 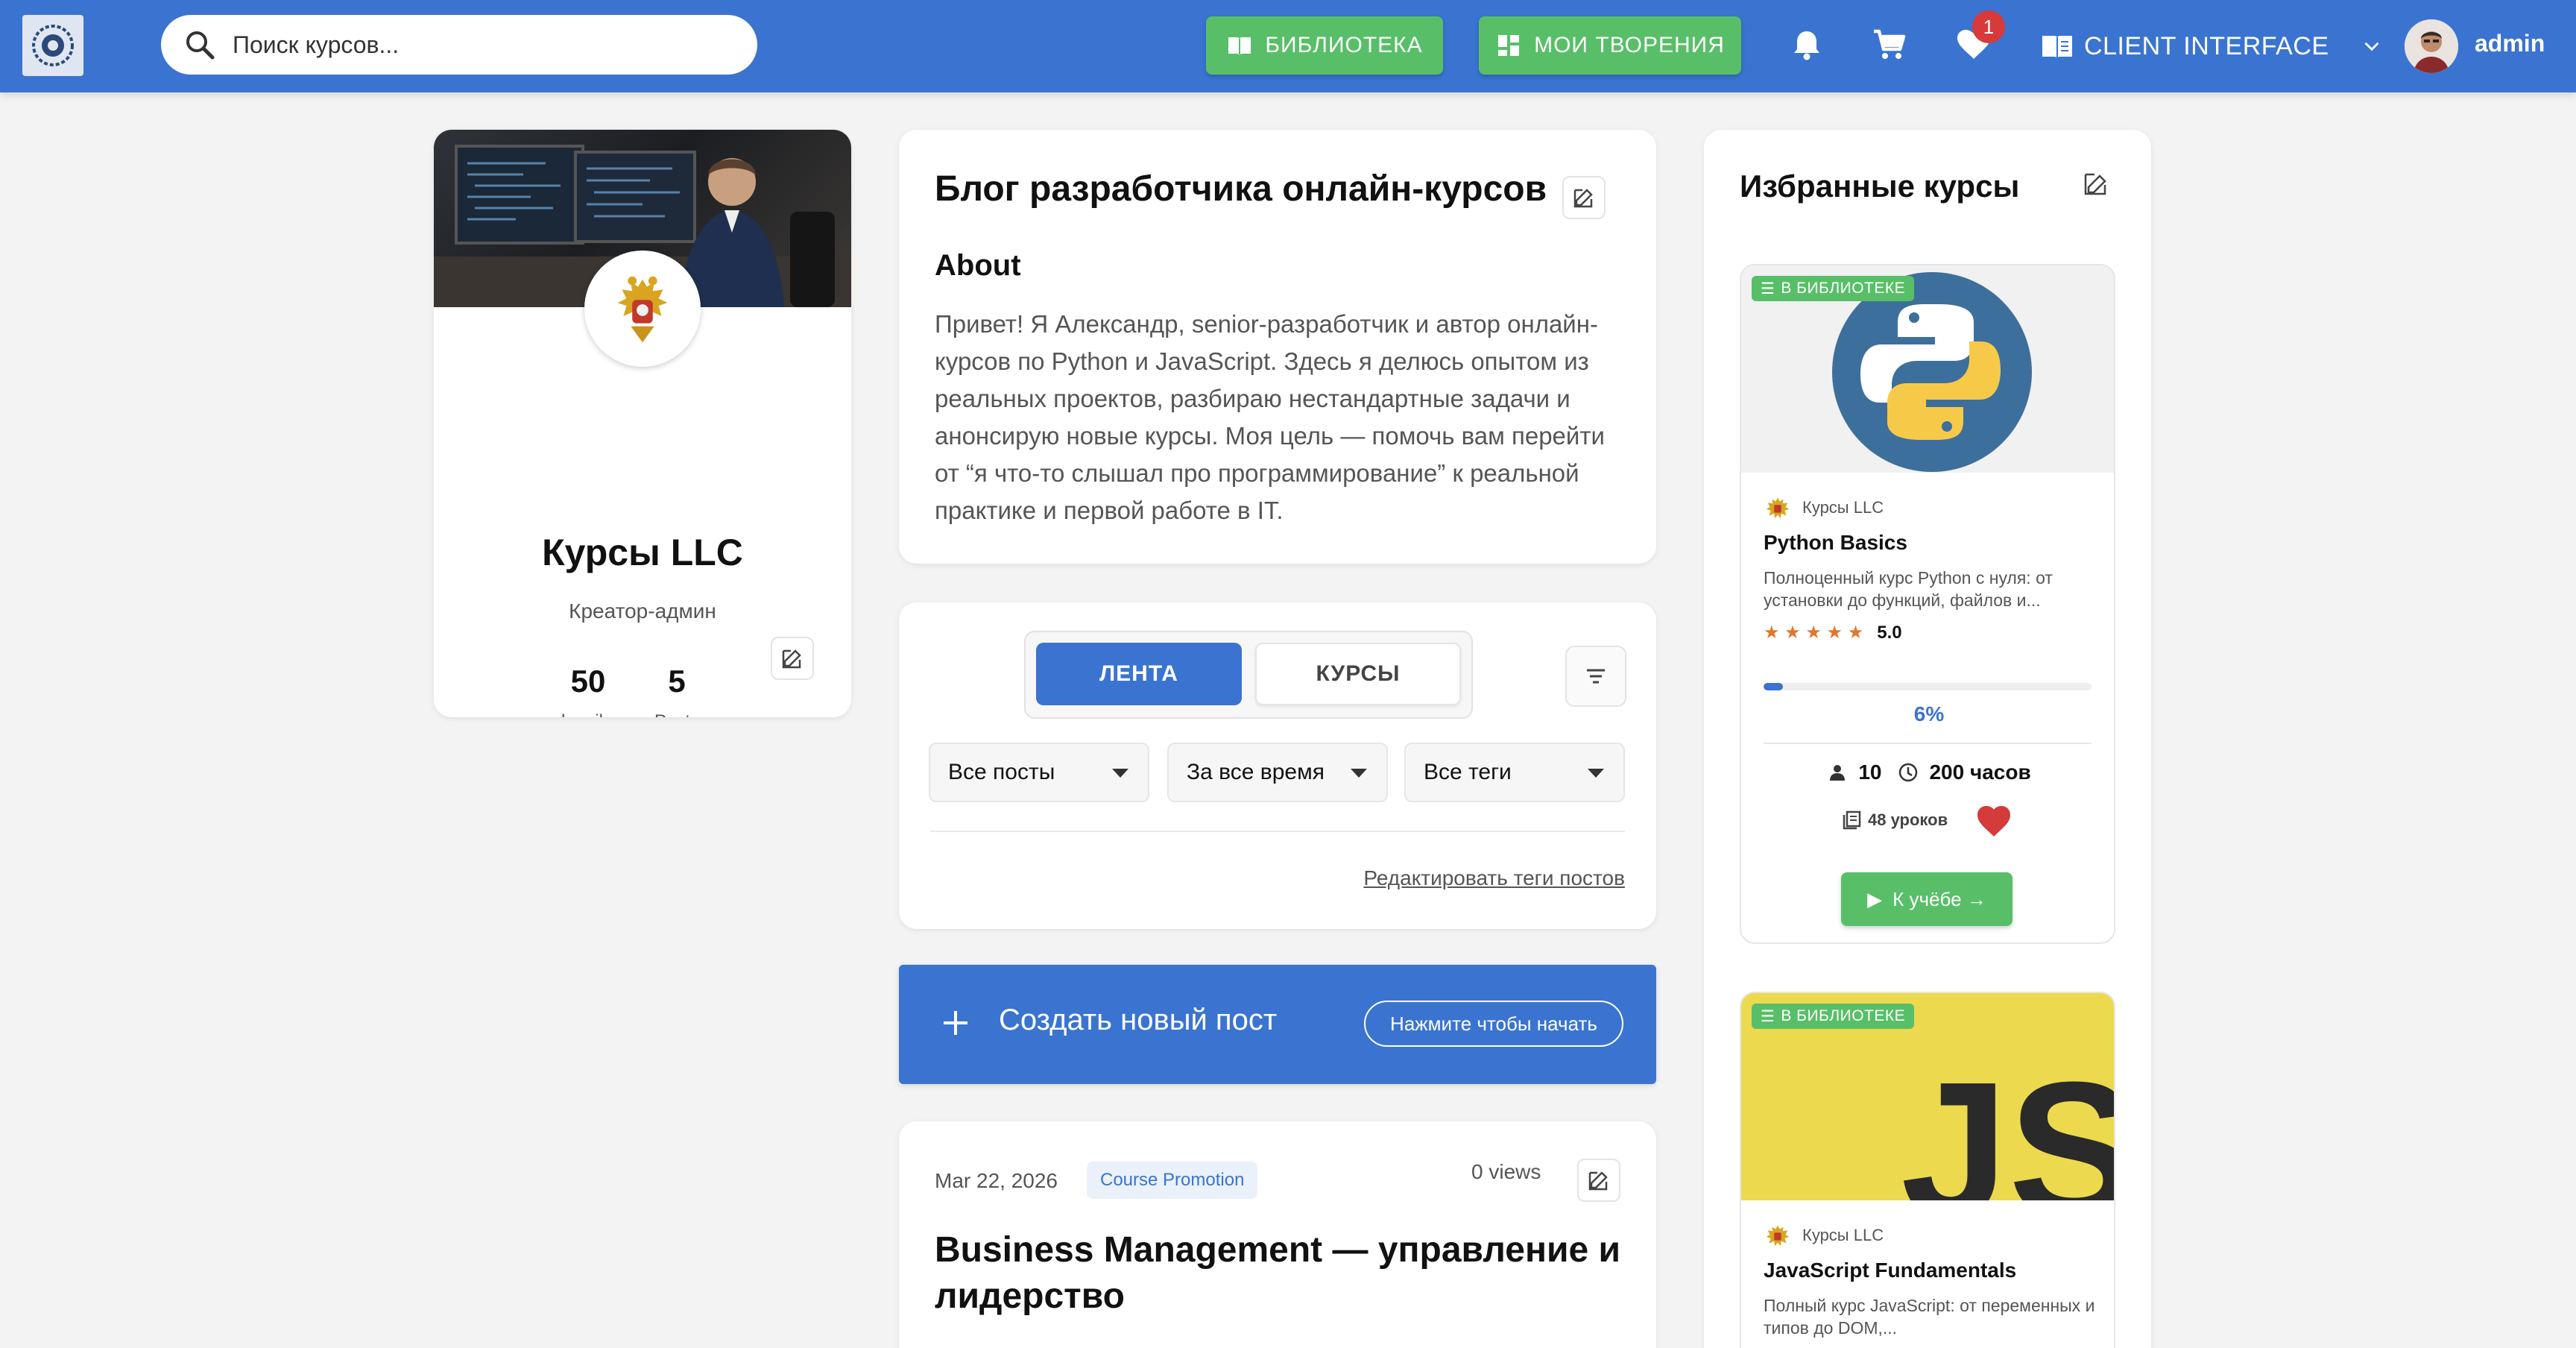 I want to click on course-title: JavaScript Fundamentals, so click(x=1890, y=1270).